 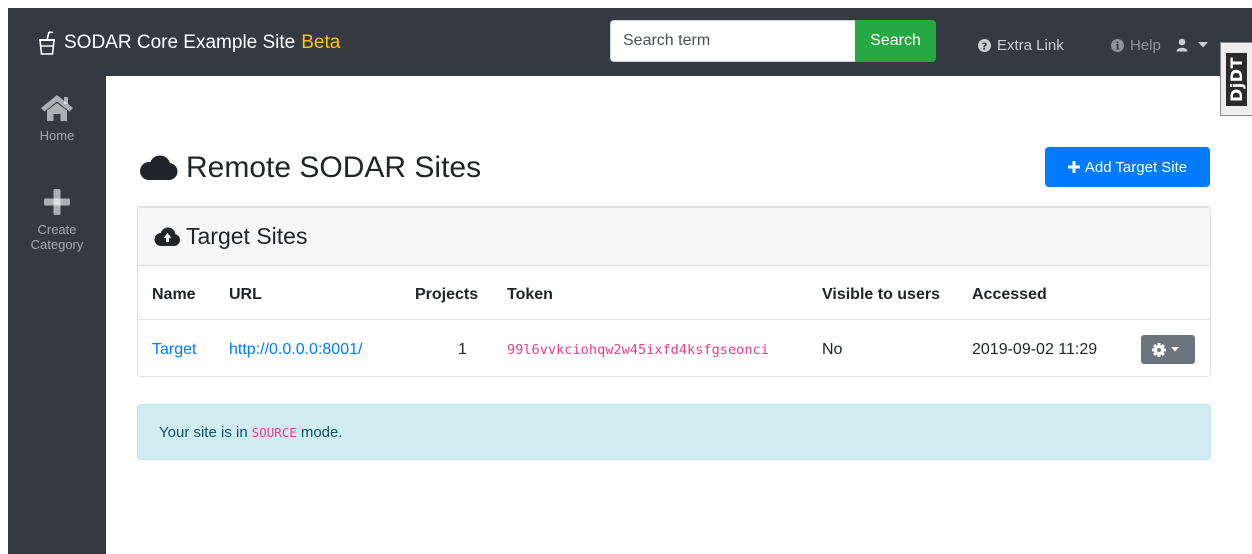 I want to click on help-link: i Help, so click(x=1136, y=45).